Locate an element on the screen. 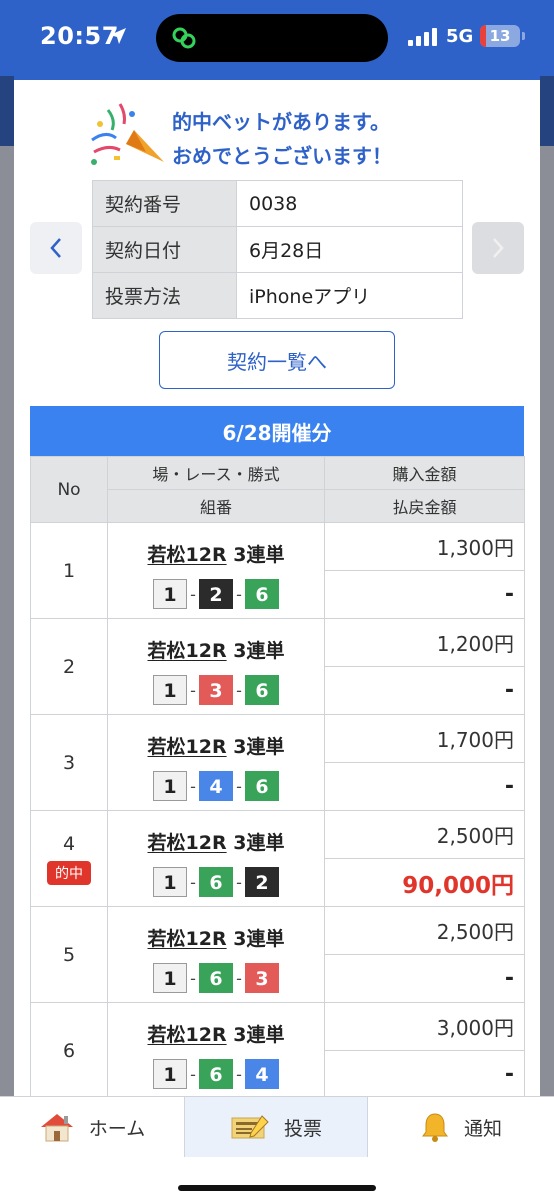 Image resolution: width=554 pixels, height=1200 pixels. tab-home: ホーム is located at coordinates (92, 1127).